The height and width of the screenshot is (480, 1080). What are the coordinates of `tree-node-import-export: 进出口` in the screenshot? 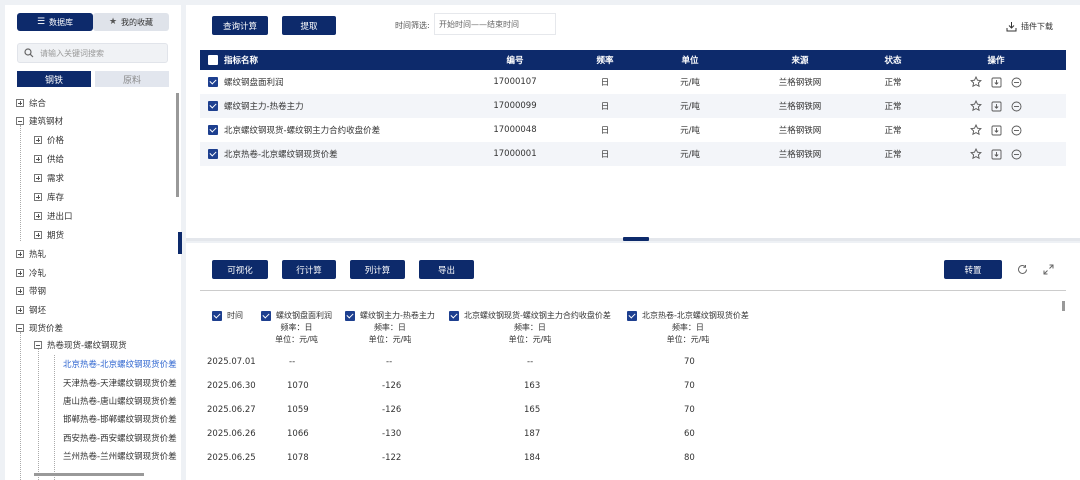 It's located at (53, 216).